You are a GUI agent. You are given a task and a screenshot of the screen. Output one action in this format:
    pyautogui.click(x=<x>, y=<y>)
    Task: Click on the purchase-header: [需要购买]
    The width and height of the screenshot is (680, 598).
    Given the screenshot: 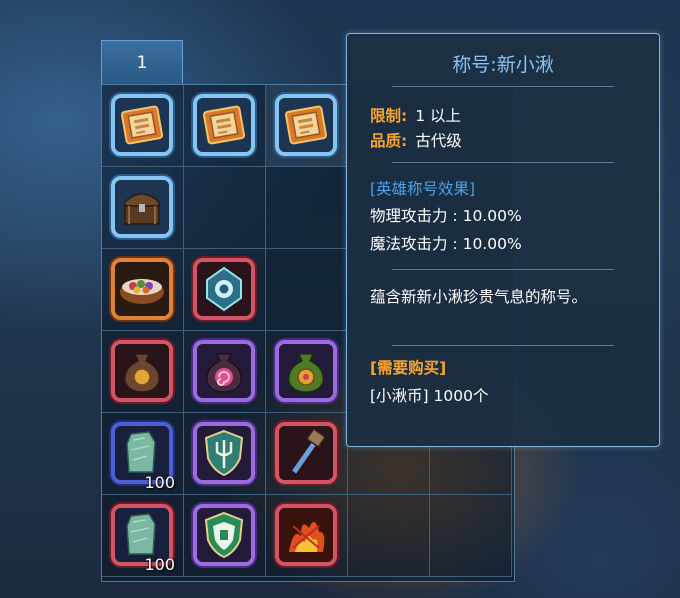 What is the action you would take?
    pyautogui.click(x=408, y=368)
    